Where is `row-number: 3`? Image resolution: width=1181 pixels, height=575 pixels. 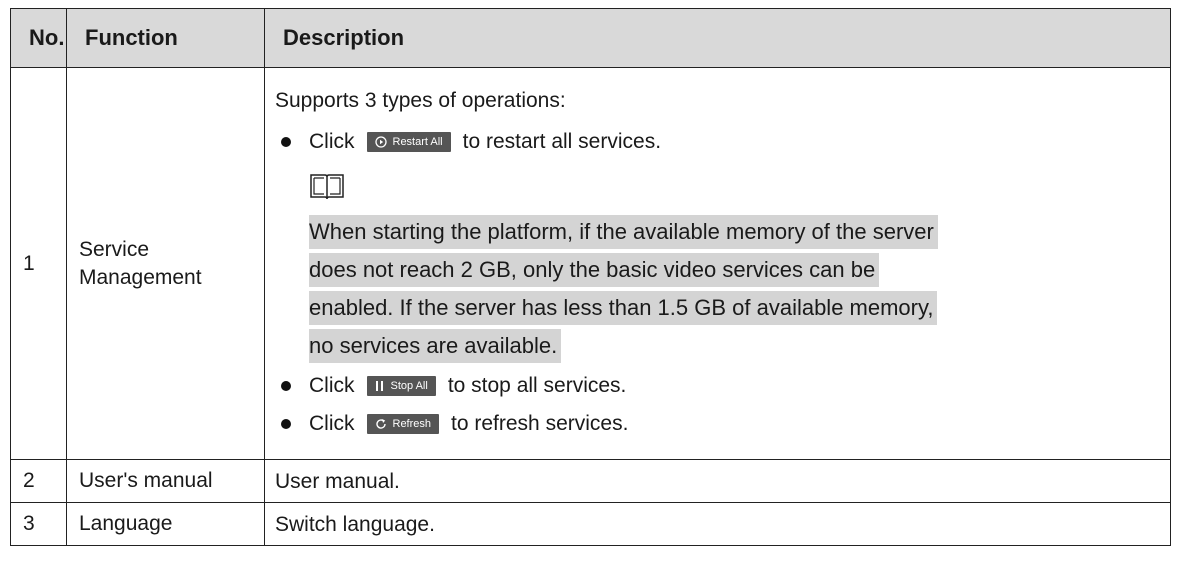 row-number: 3 is located at coordinates (38, 524).